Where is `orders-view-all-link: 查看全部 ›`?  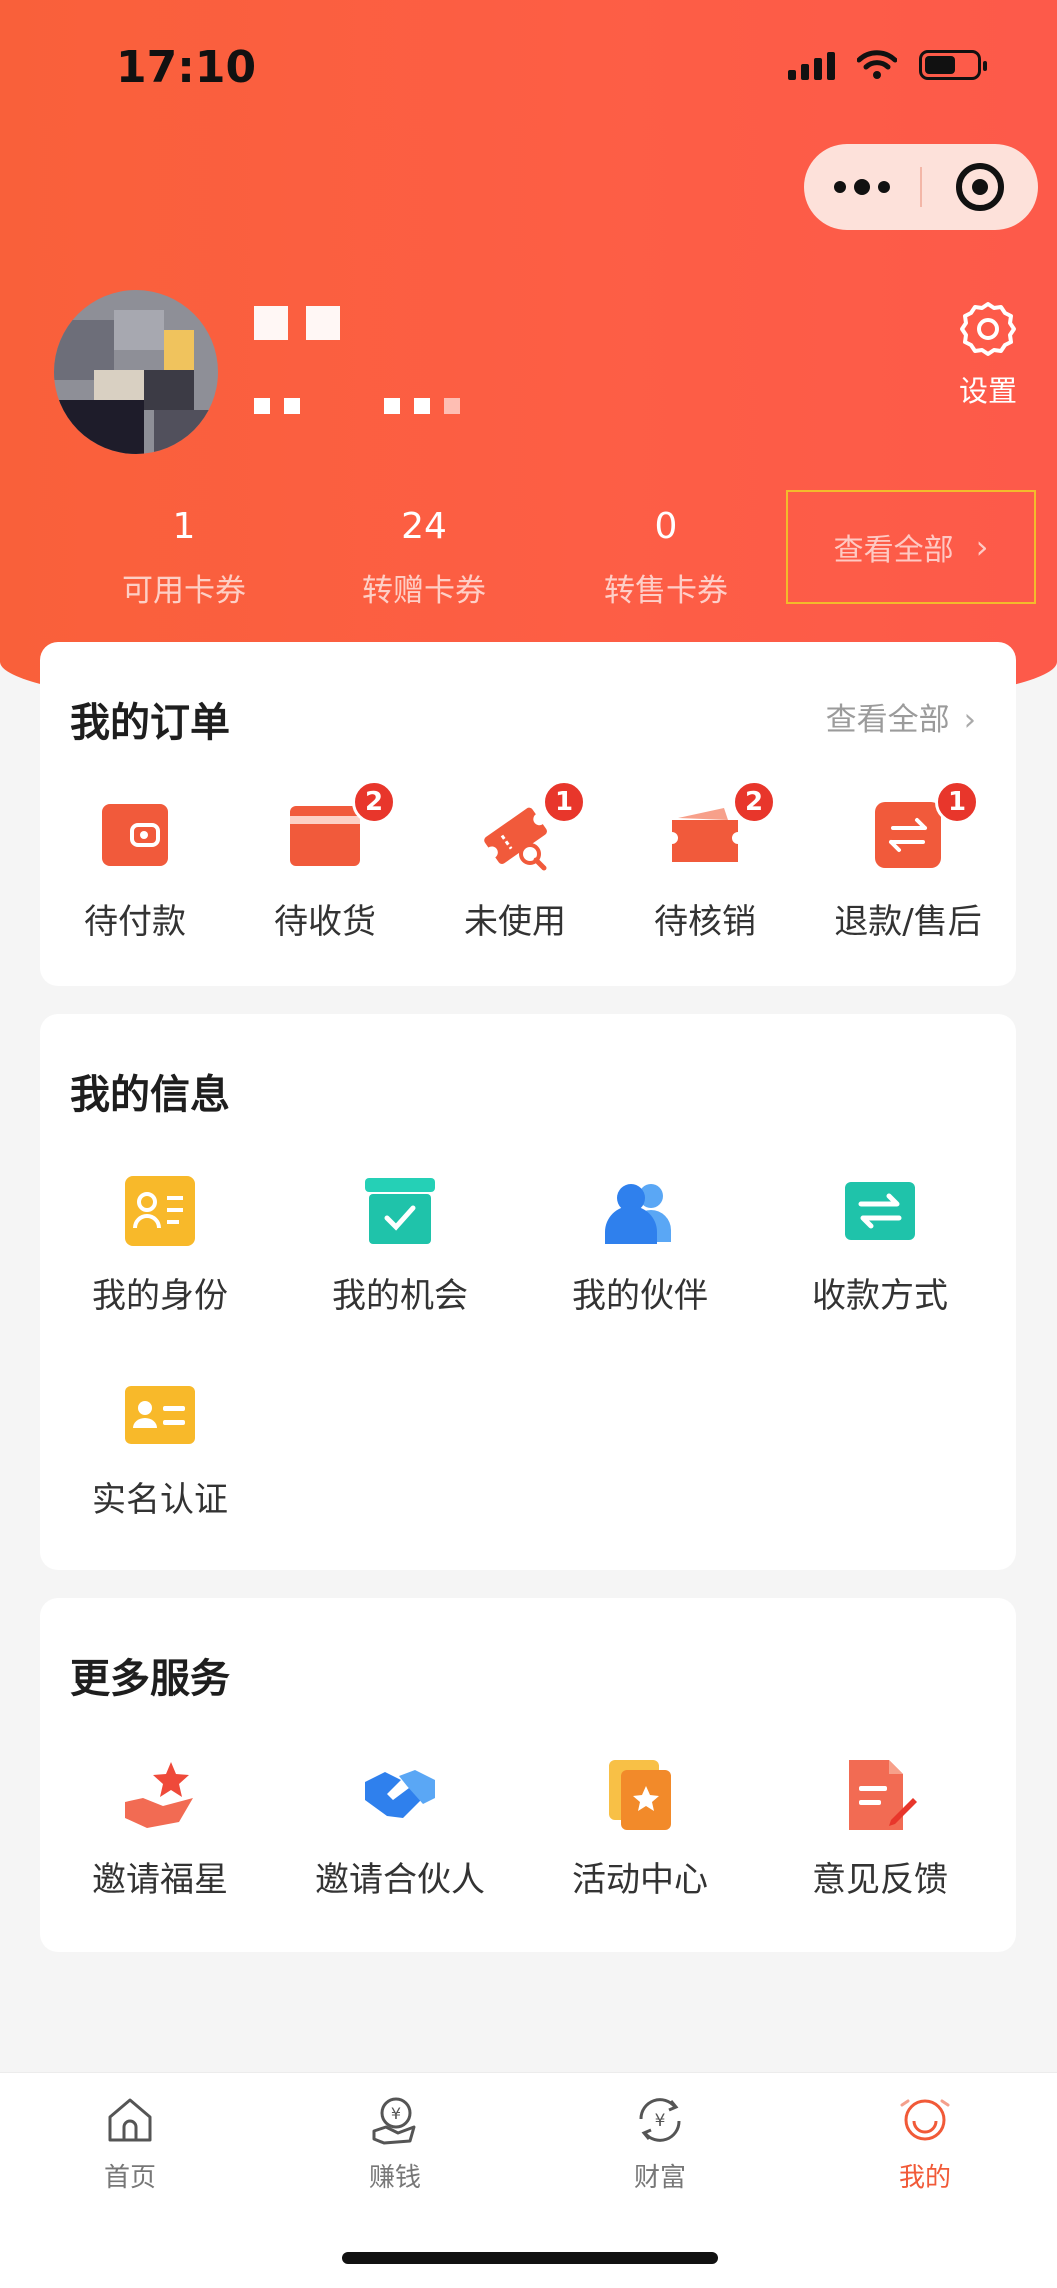
orders-view-all-link: 查看全部 › is located at coordinates (901, 716).